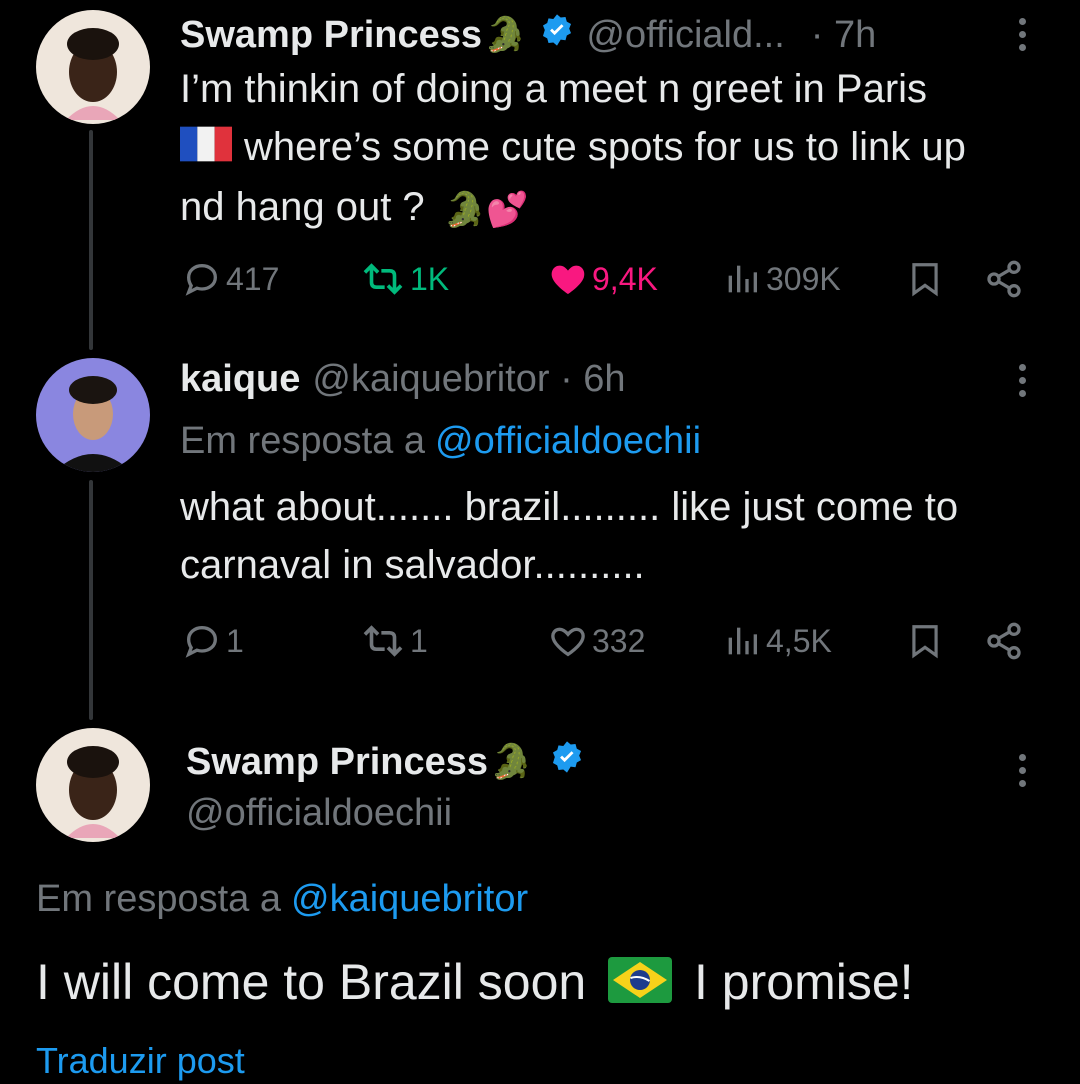 The height and width of the screenshot is (1084, 1080). What do you see at coordinates (486, 209) in the screenshot?
I see `crocodile-heart-emoji: 🐊💕` at bounding box center [486, 209].